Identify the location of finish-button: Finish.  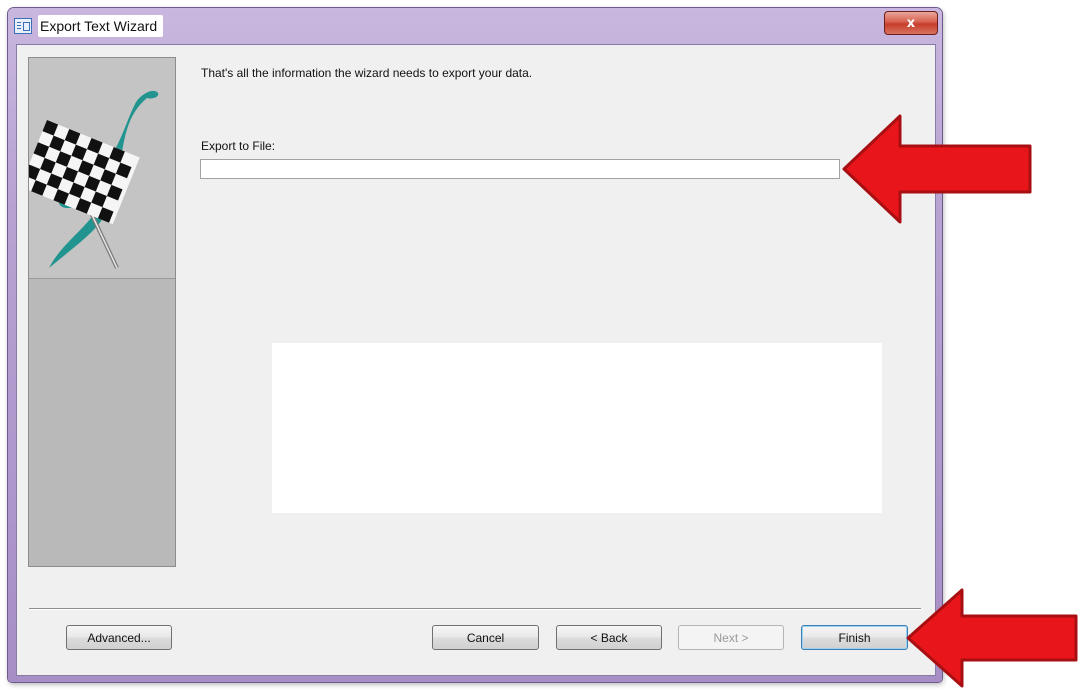
(854, 637).